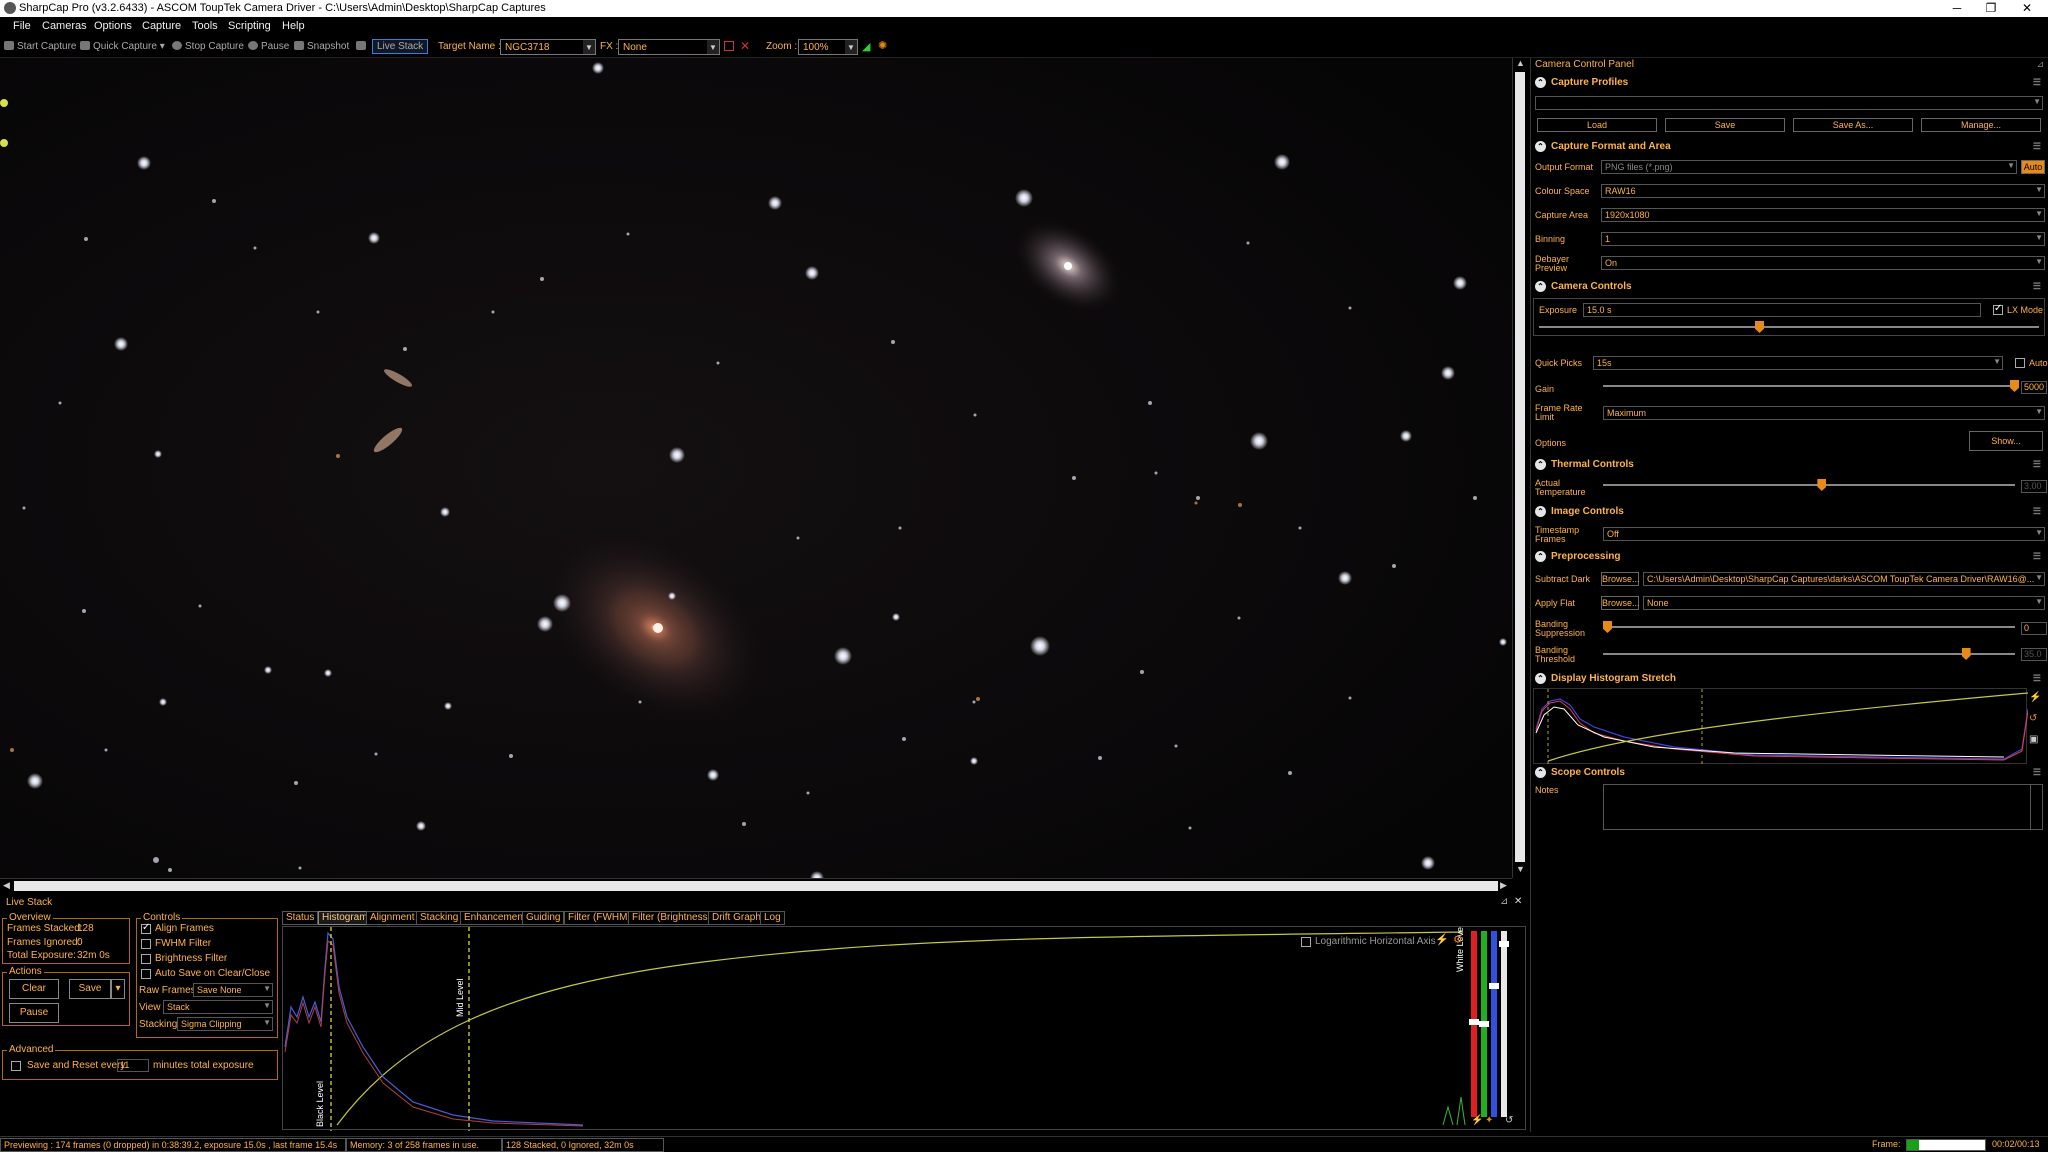 Image resolution: width=2048 pixels, height=1152 pixels. Describe the element at coordinates (146, 944) in the screenshot. I see `fwhm-filter-checkbox` at that location.